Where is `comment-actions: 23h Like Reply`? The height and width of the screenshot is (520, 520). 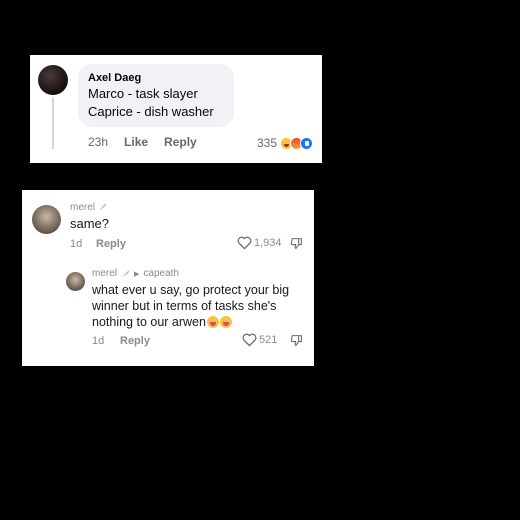
comment-actions: 23h Like Reply is located at coordinates (142, 142).